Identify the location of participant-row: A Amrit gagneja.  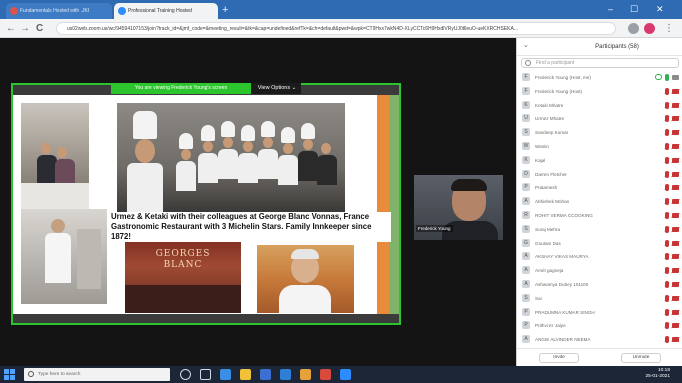
(599, 270).